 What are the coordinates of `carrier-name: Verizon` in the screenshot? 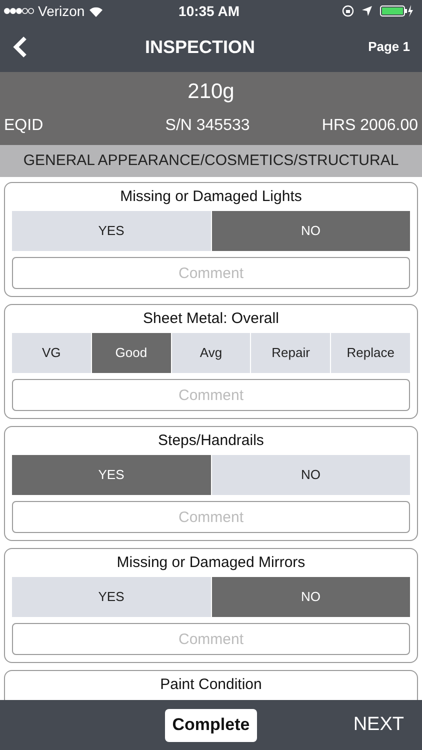 It's located at (61, 11).